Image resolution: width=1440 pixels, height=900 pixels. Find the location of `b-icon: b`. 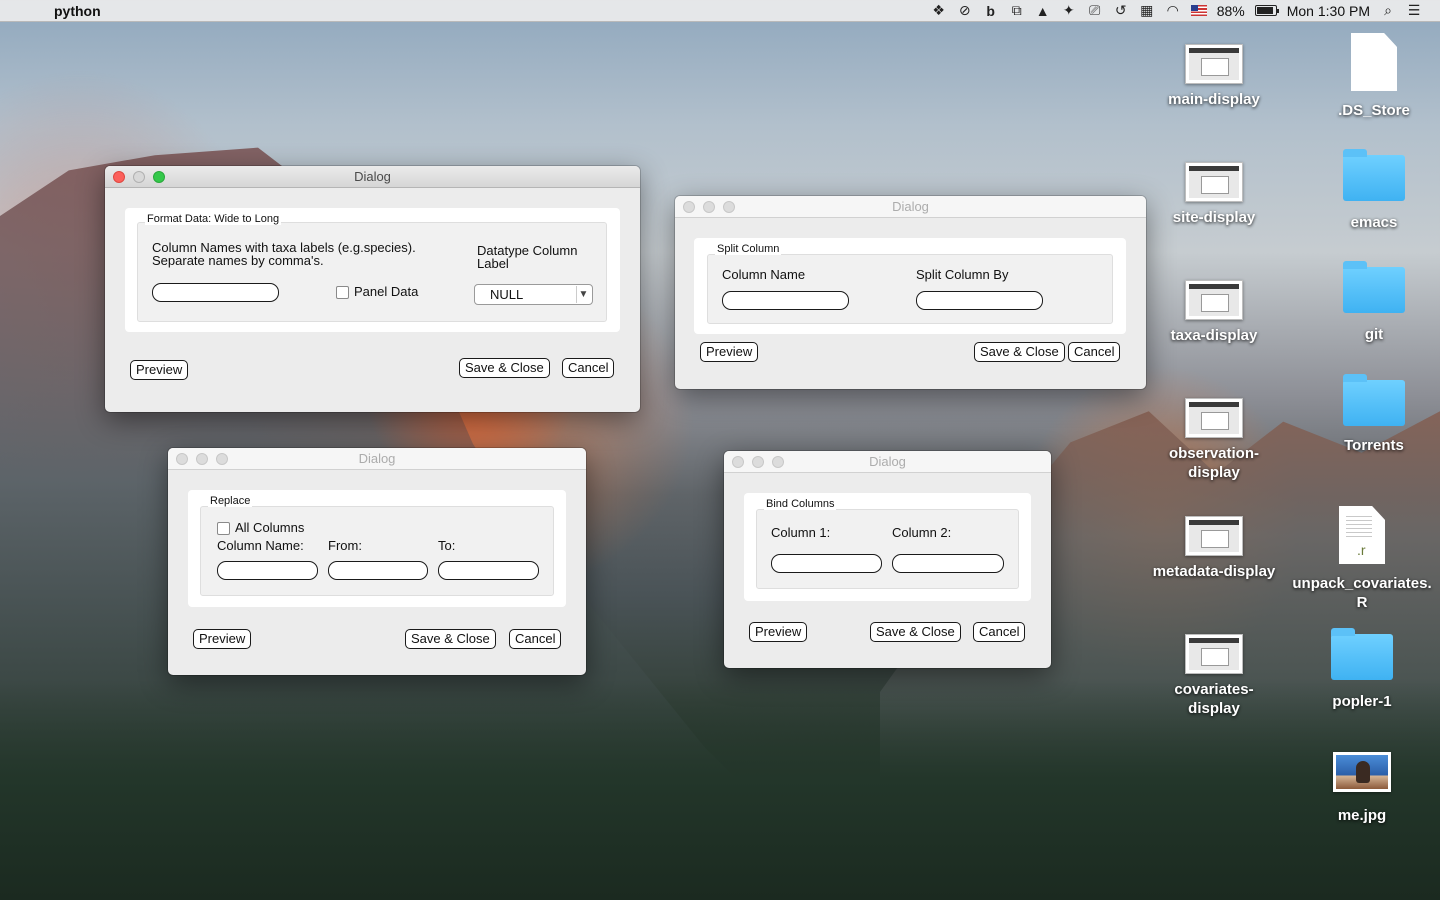

b-icon: b is located at coordinates (991, 11).